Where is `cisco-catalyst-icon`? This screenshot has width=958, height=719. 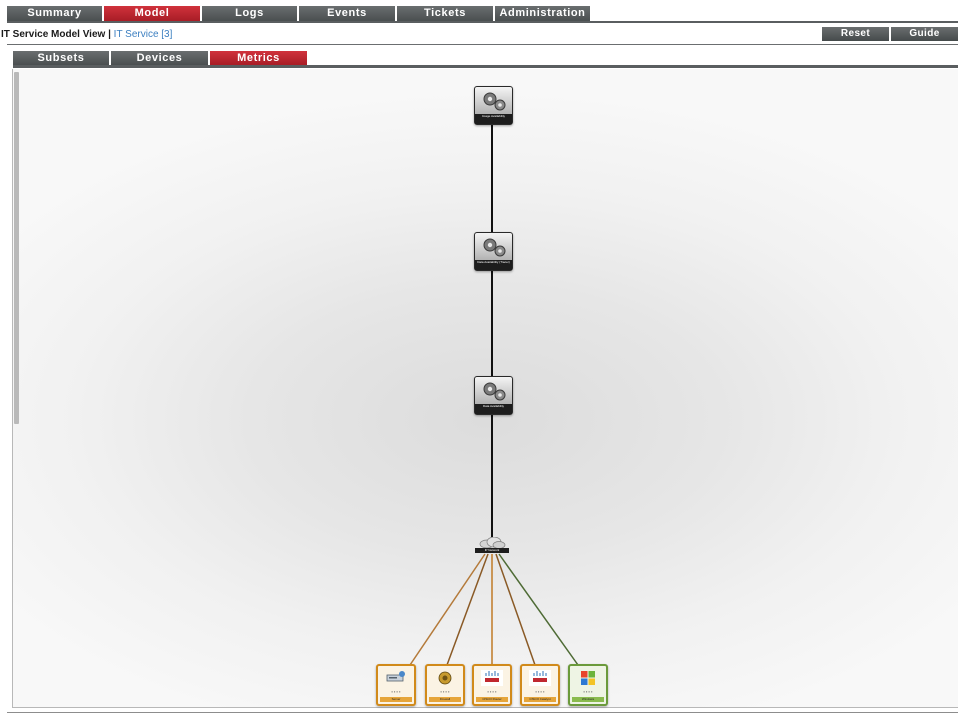 cisco-catalyst-icon is located at coordinates (540, 678).